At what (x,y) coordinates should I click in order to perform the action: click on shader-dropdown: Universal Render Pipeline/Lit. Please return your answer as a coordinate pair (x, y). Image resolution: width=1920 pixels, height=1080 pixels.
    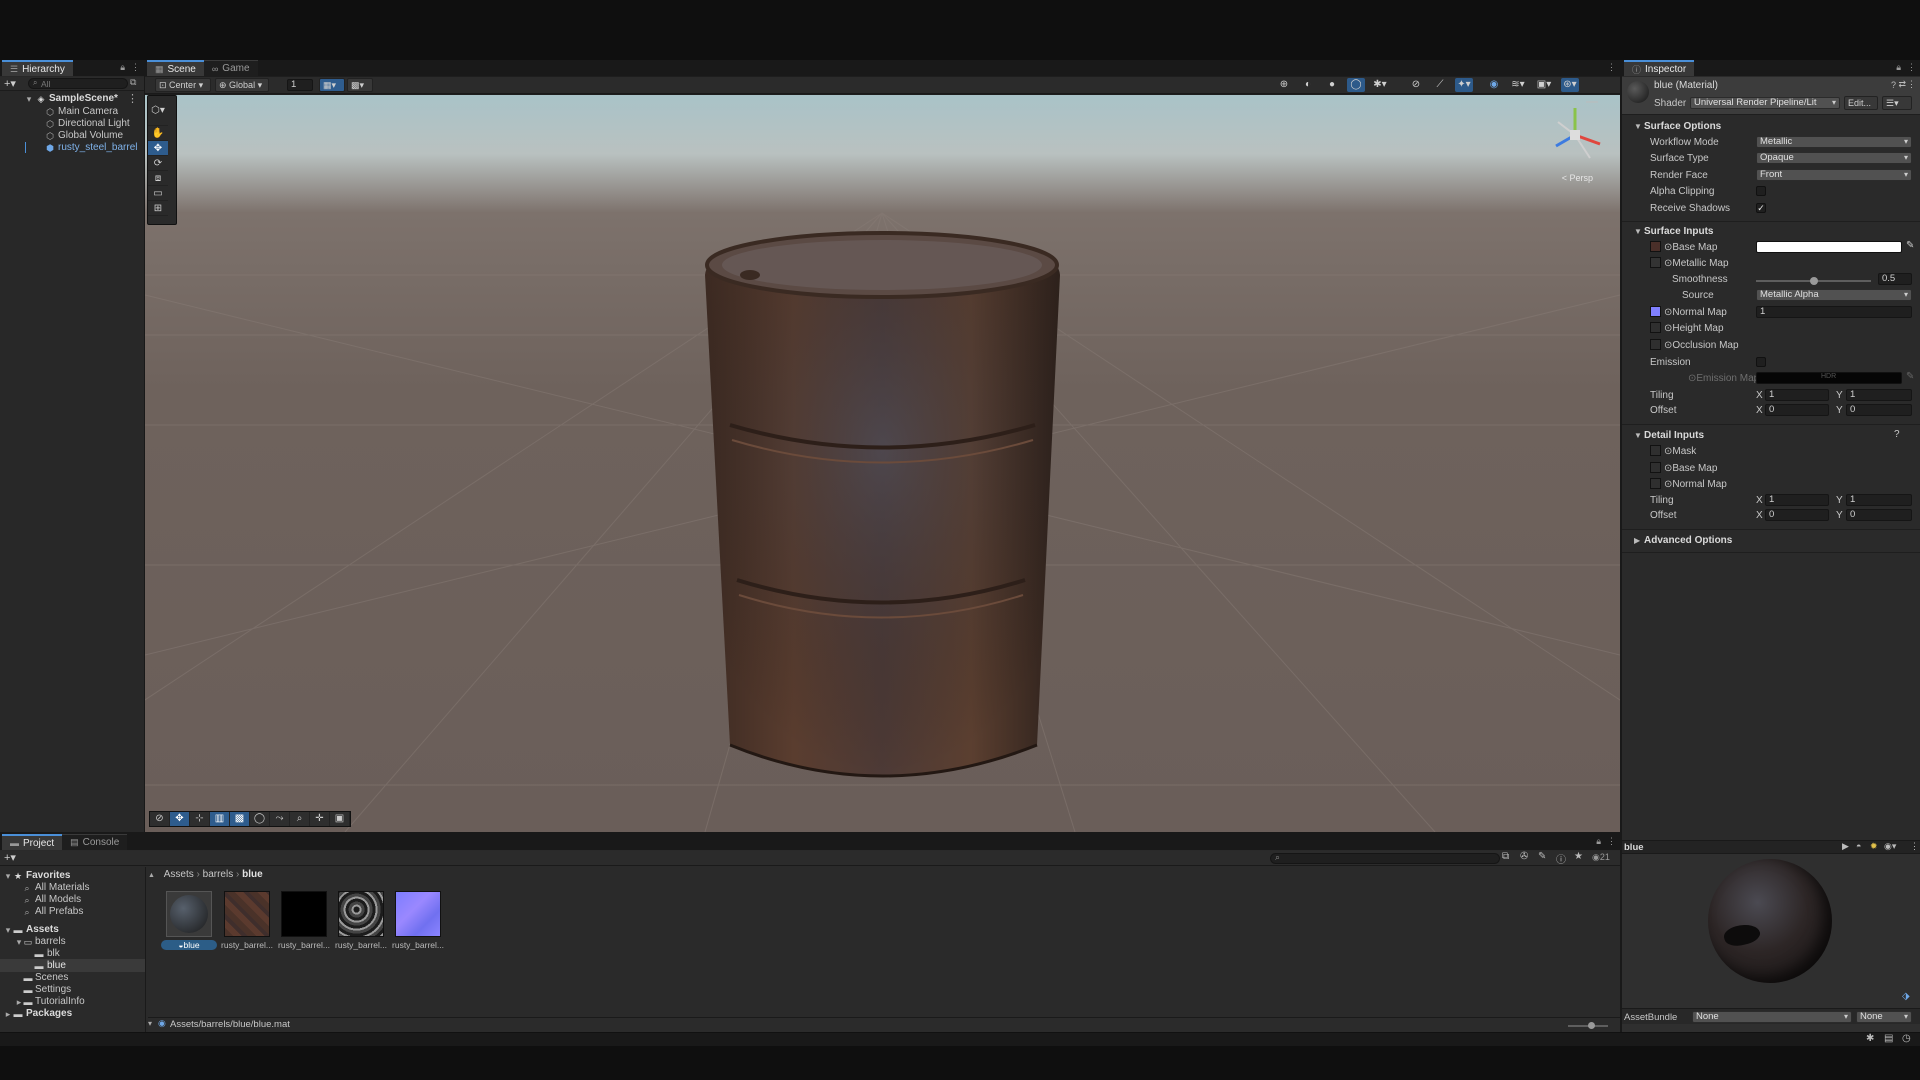
    Looking at the image, I should click on (1765, 103).